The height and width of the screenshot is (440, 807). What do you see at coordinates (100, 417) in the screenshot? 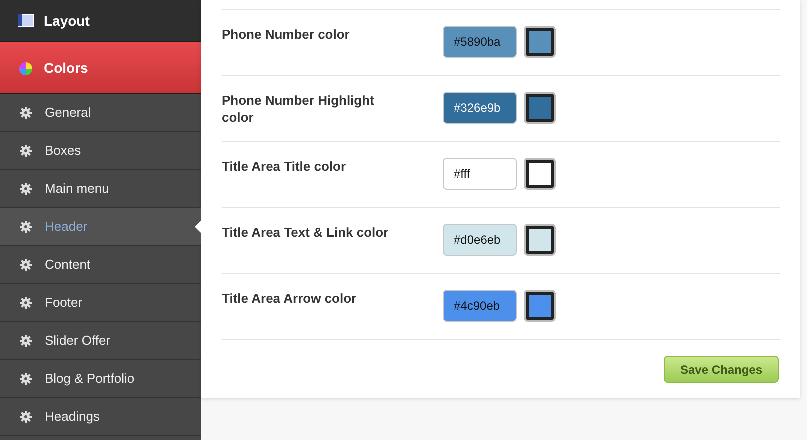
I see `sidebar-item: Headings` at bounding box center [100, 417].